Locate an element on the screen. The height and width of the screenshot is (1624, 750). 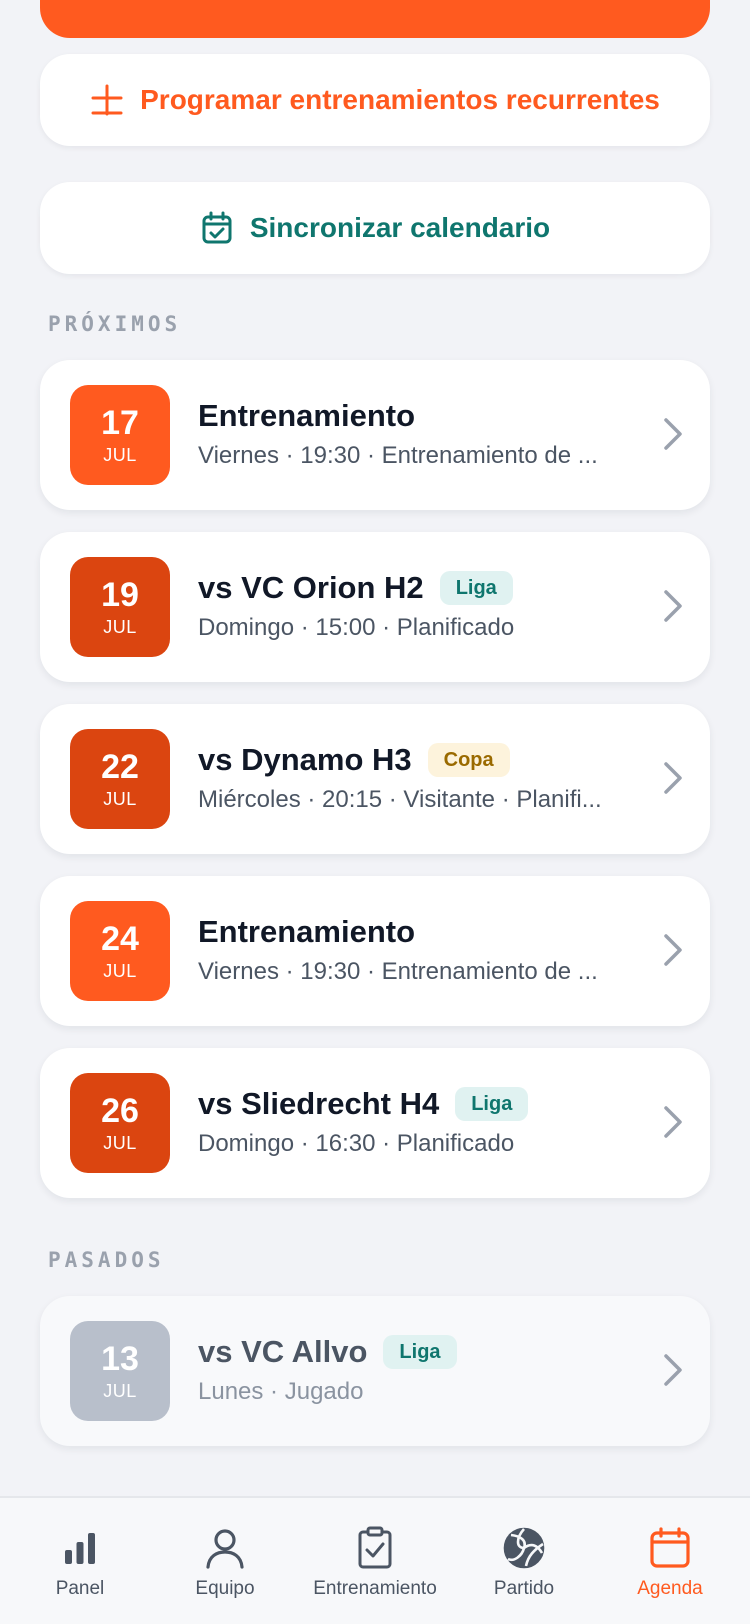
event-day: 22 is located at coordinates (120, 767).